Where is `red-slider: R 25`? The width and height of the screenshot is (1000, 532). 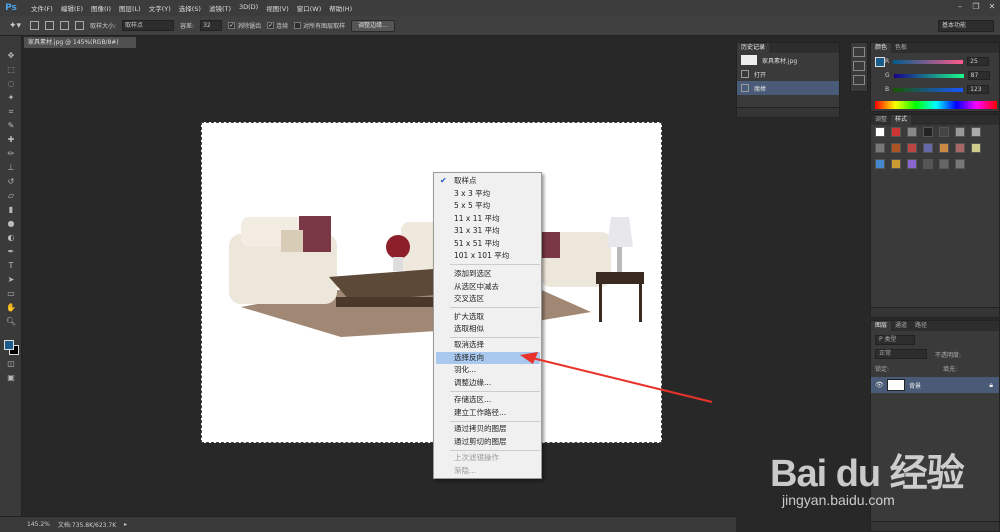 red-slider: R 25 is located at coordinates (937, 61).